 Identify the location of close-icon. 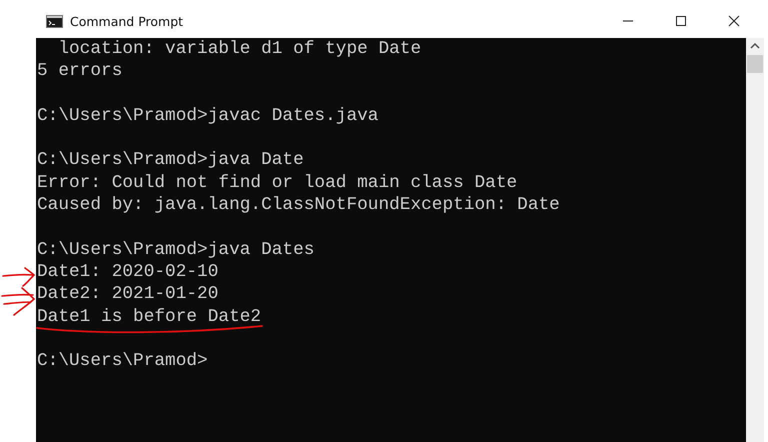
(734, 21).